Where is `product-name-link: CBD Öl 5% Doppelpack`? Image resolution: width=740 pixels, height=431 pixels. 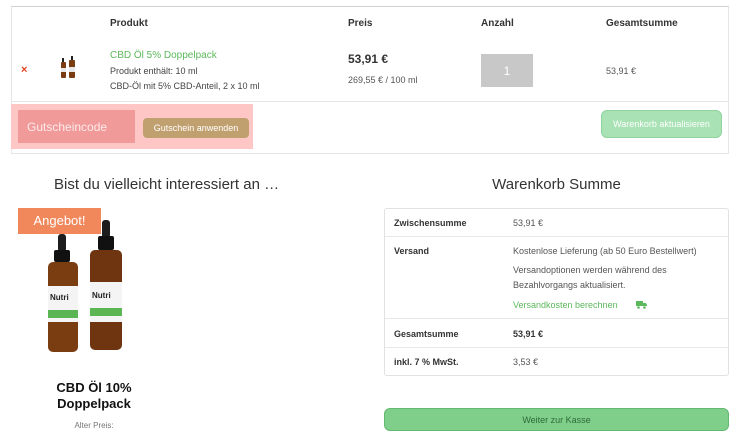
product-name-link: CBD Öl 5% Doppelpack is located at coordinates (163, 55).